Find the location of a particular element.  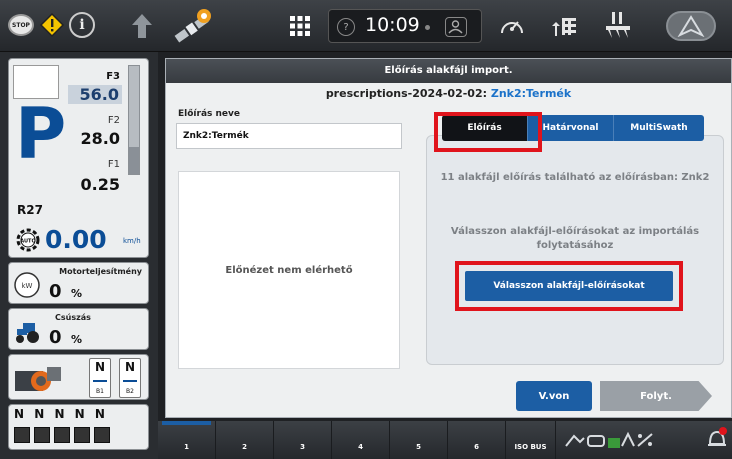

bottom-tab-6: 6 is located at coordinates (477, 440).